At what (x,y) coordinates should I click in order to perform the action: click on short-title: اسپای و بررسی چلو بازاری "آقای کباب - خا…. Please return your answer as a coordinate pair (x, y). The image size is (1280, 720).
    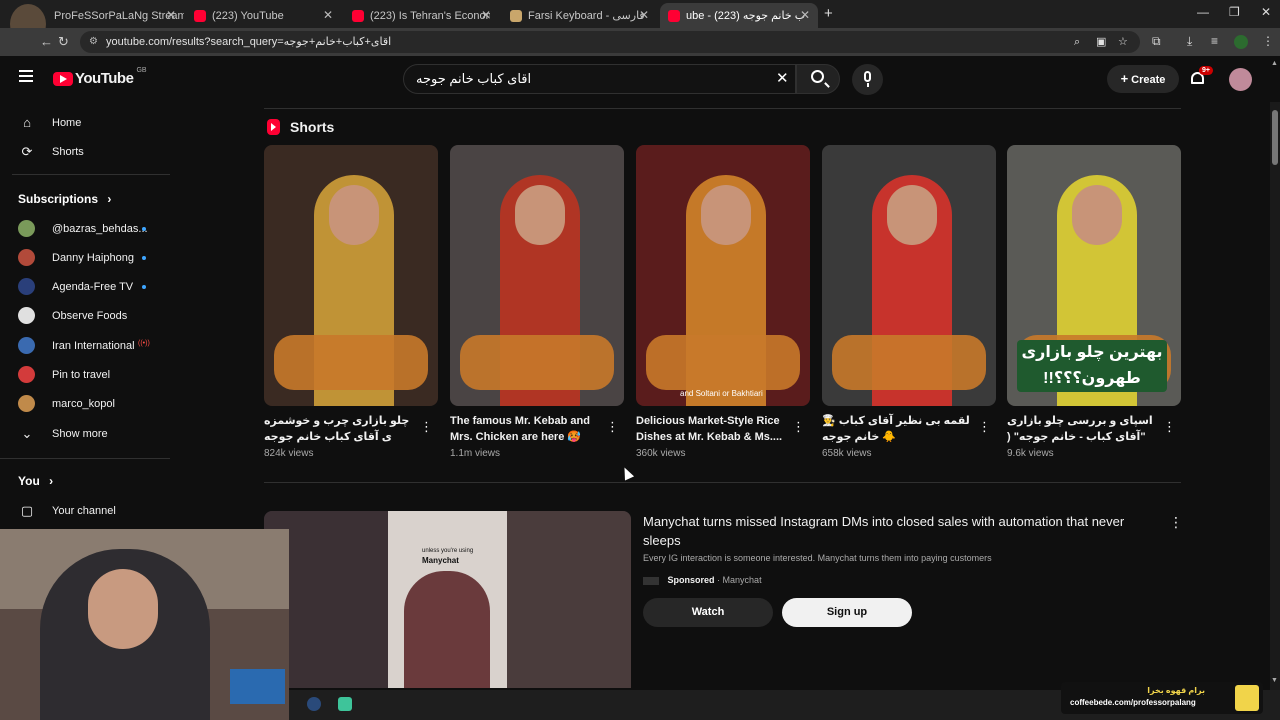
    Looking at the image, I should click on (1082, 430).